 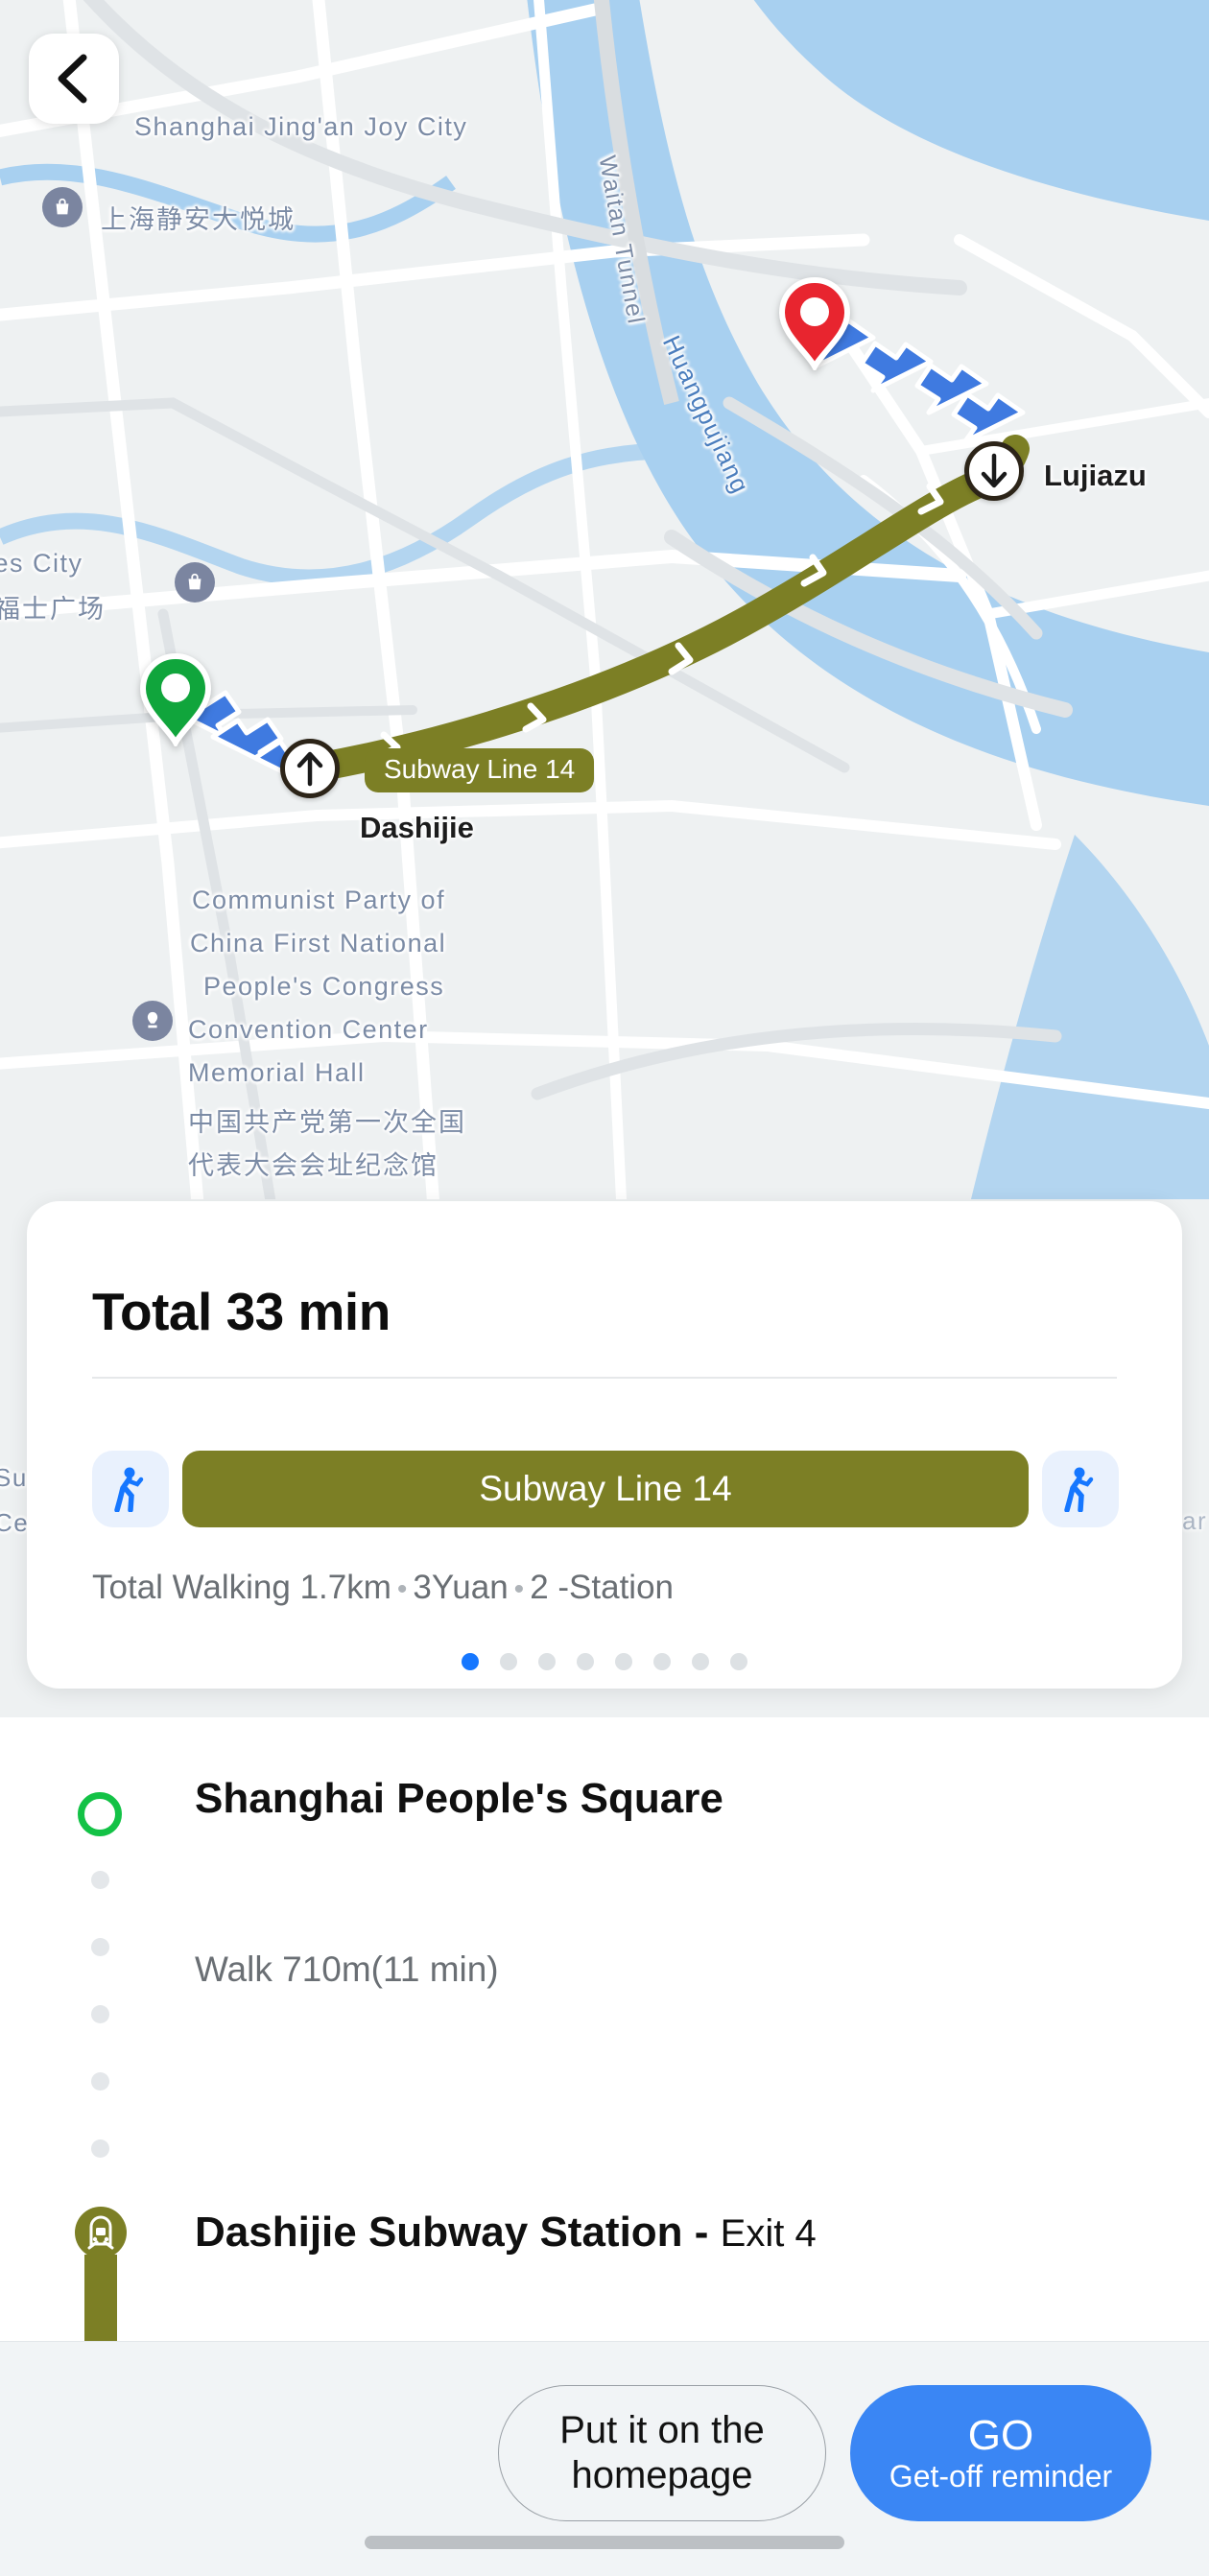 I want to click on subway-station-marker, so click(x=101, y=2233).